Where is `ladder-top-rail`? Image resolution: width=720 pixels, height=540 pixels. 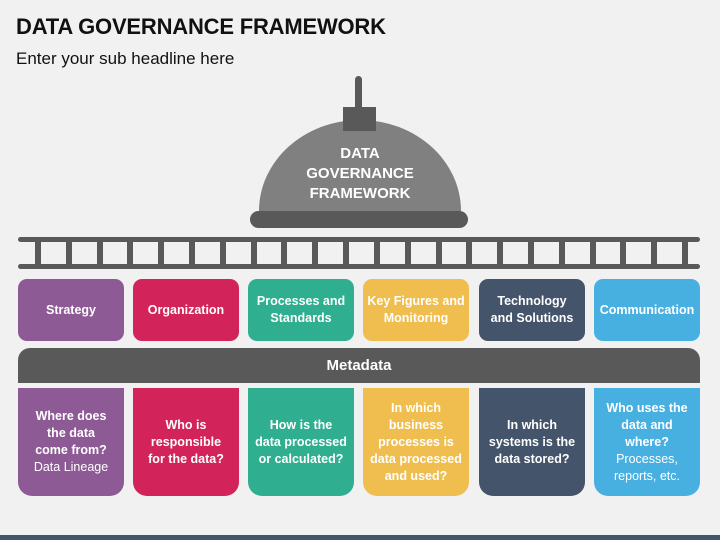 ladder-top-rail is located at coordinates (359, 239).